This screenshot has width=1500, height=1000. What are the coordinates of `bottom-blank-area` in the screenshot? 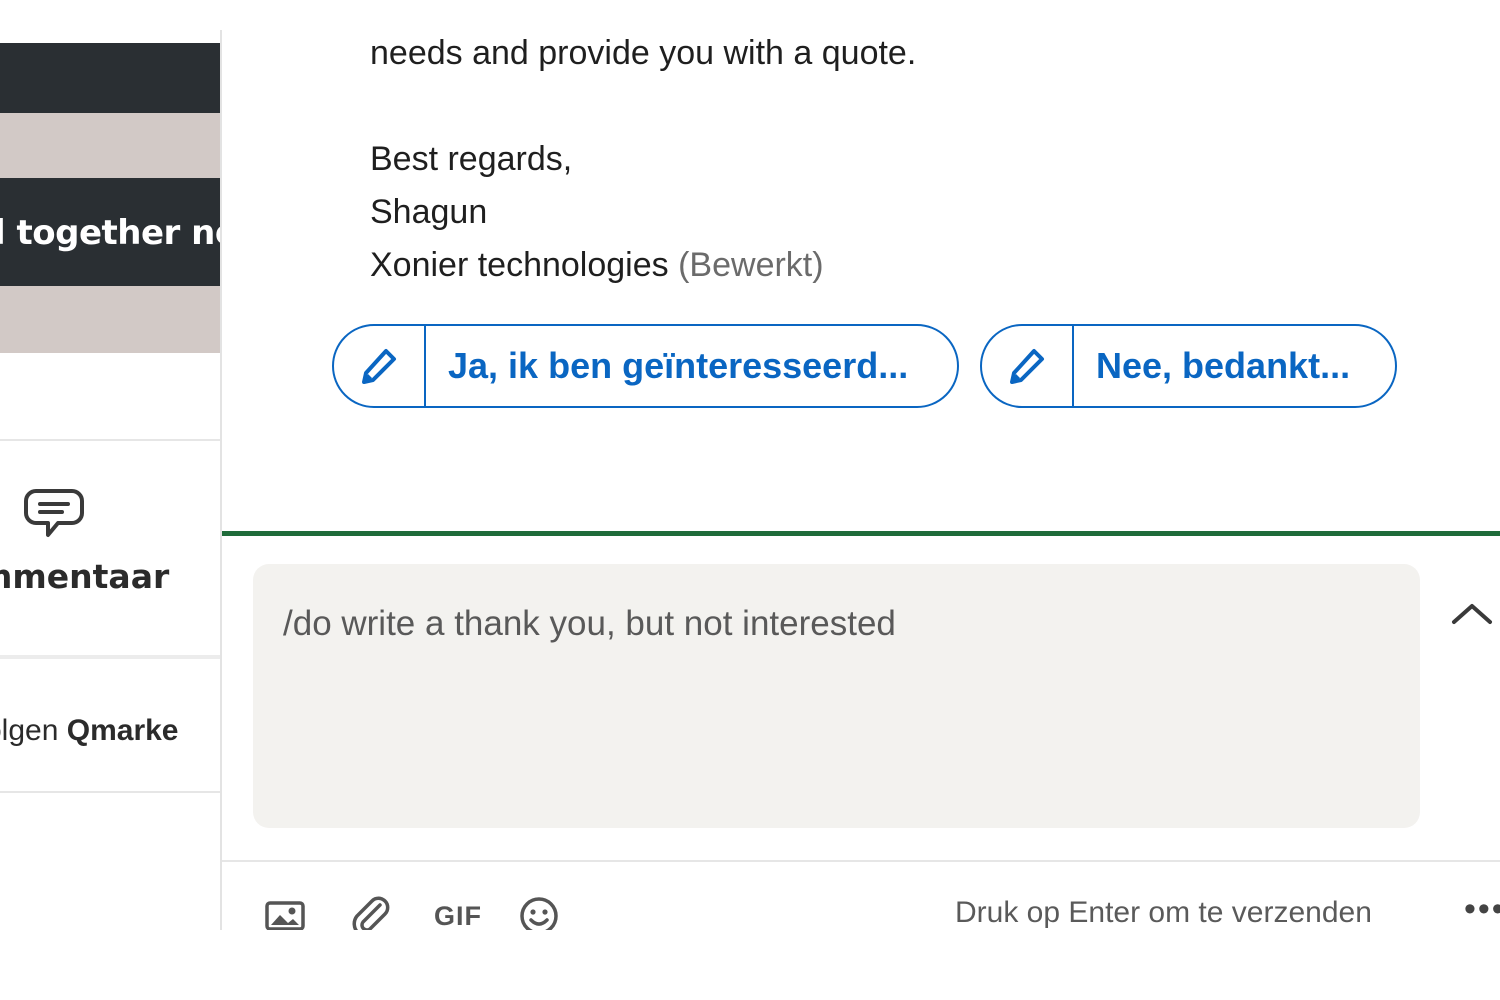 It's located at (750, 965).